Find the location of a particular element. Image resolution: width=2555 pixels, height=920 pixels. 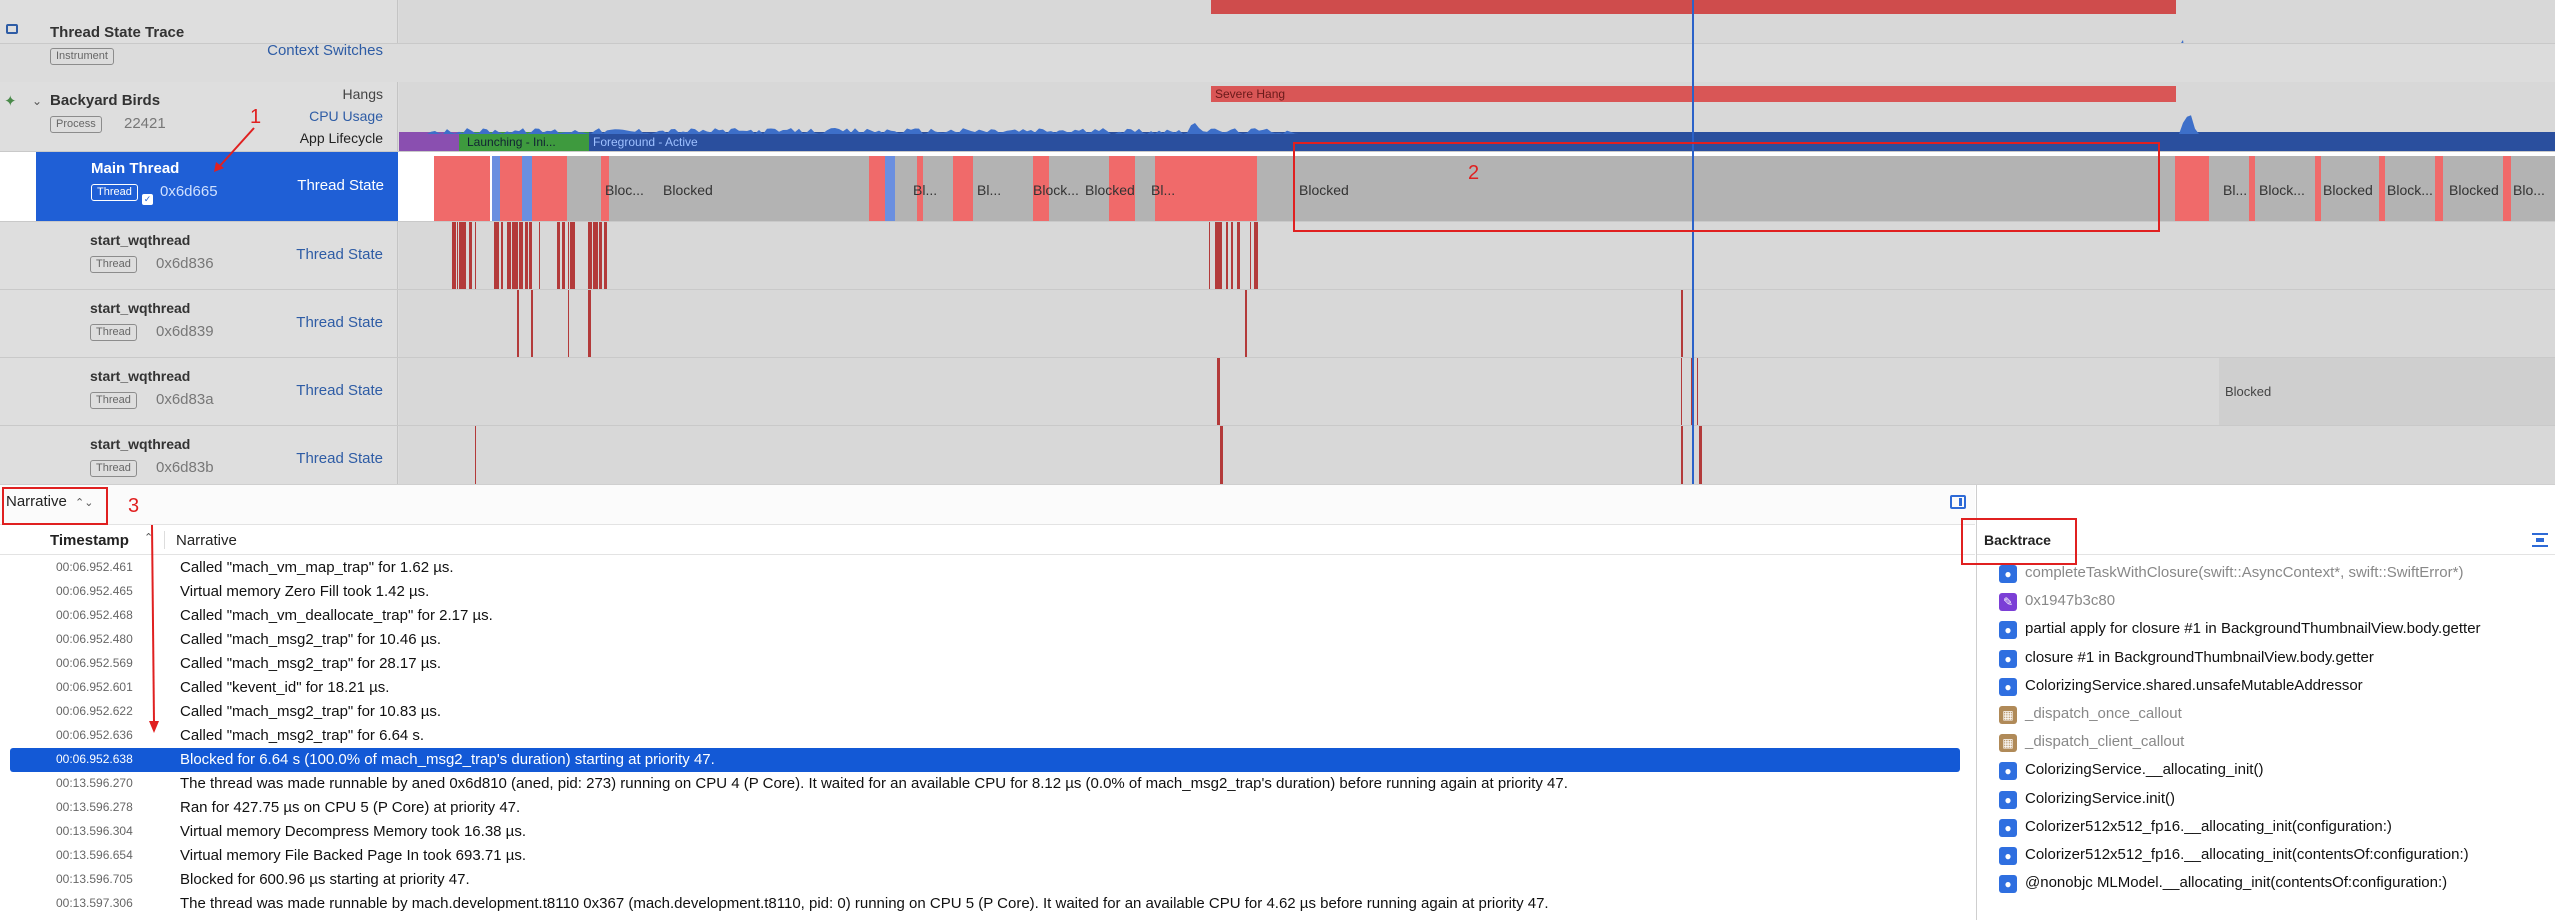

timestamp-cell: 00:13.596.278 is located at coordinates (94, 807).